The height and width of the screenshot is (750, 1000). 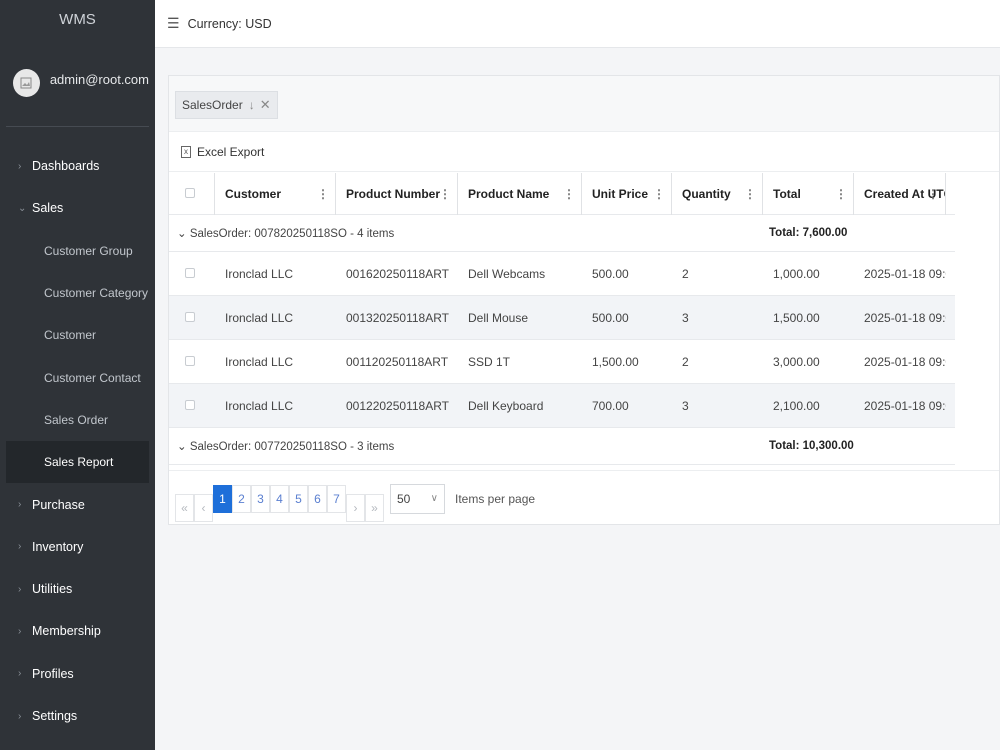 What do you see at coordinates (279, 498) in the screenshot?
I see `page-button-4: 4` at bounding box center [279, 498].